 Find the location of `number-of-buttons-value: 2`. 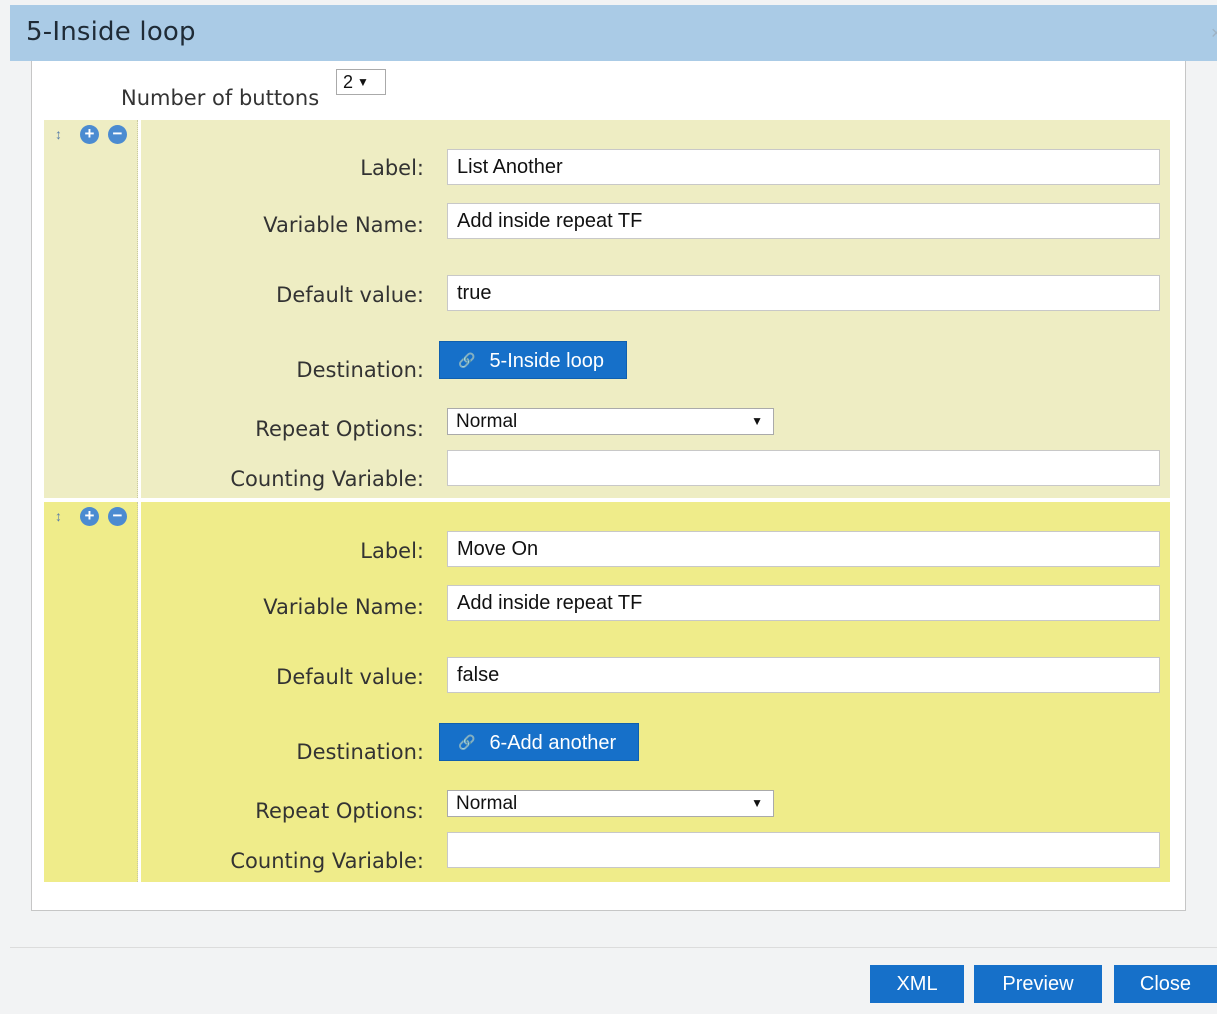

number-of-buttons-value: 2 is located at coordinates (348, 82).